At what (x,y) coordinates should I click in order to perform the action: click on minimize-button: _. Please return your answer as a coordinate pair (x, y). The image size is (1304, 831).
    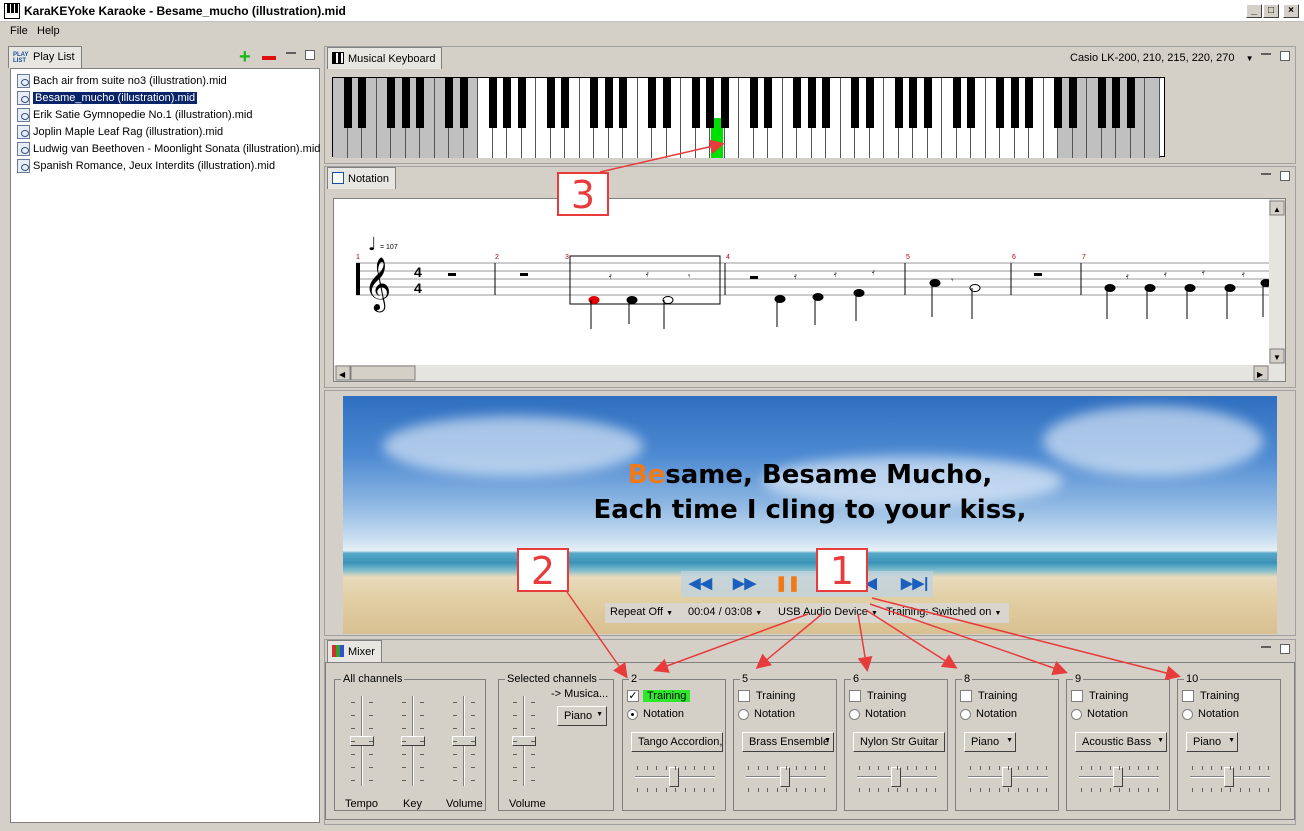
    Looking at the image, I should click on (1254, 11).